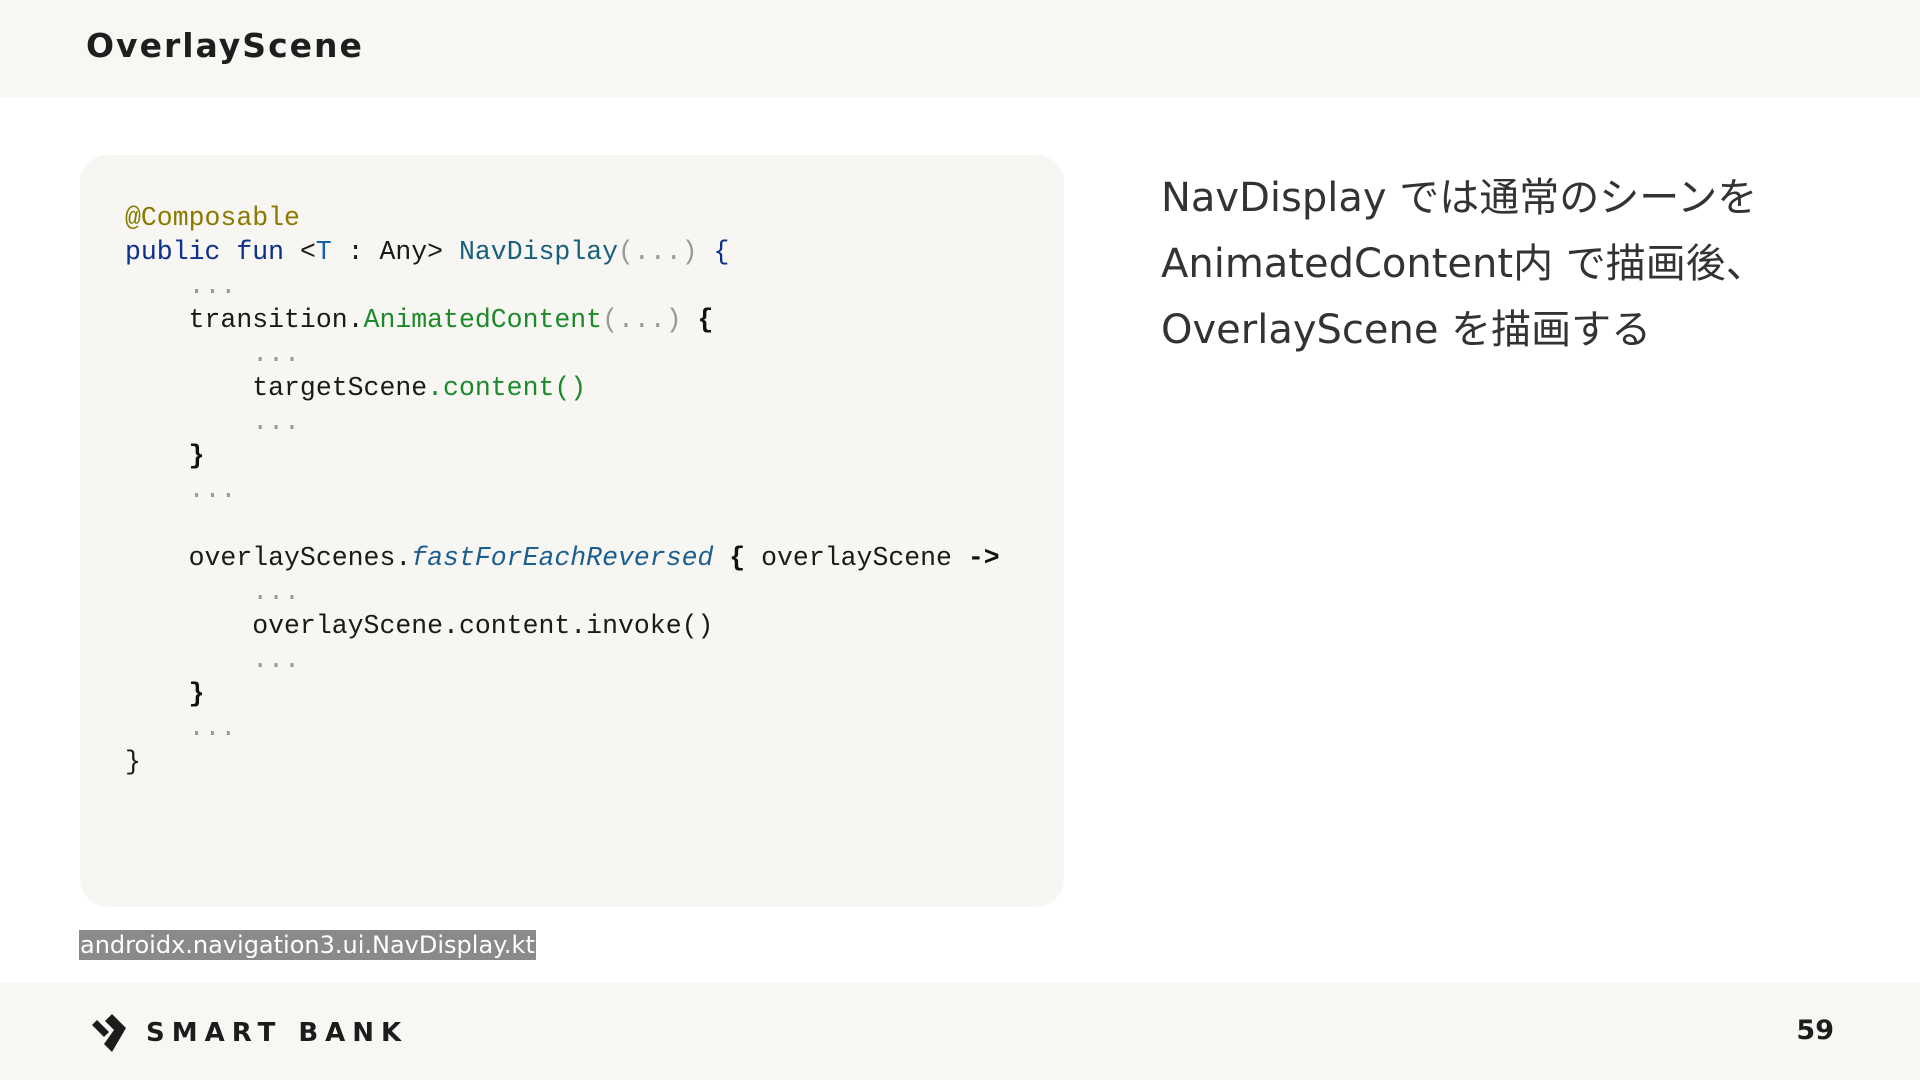 Image resolution: width=1920 pixels, height=1080 pixels. I want to click on code-token: overlayScene, so click(864, 558).